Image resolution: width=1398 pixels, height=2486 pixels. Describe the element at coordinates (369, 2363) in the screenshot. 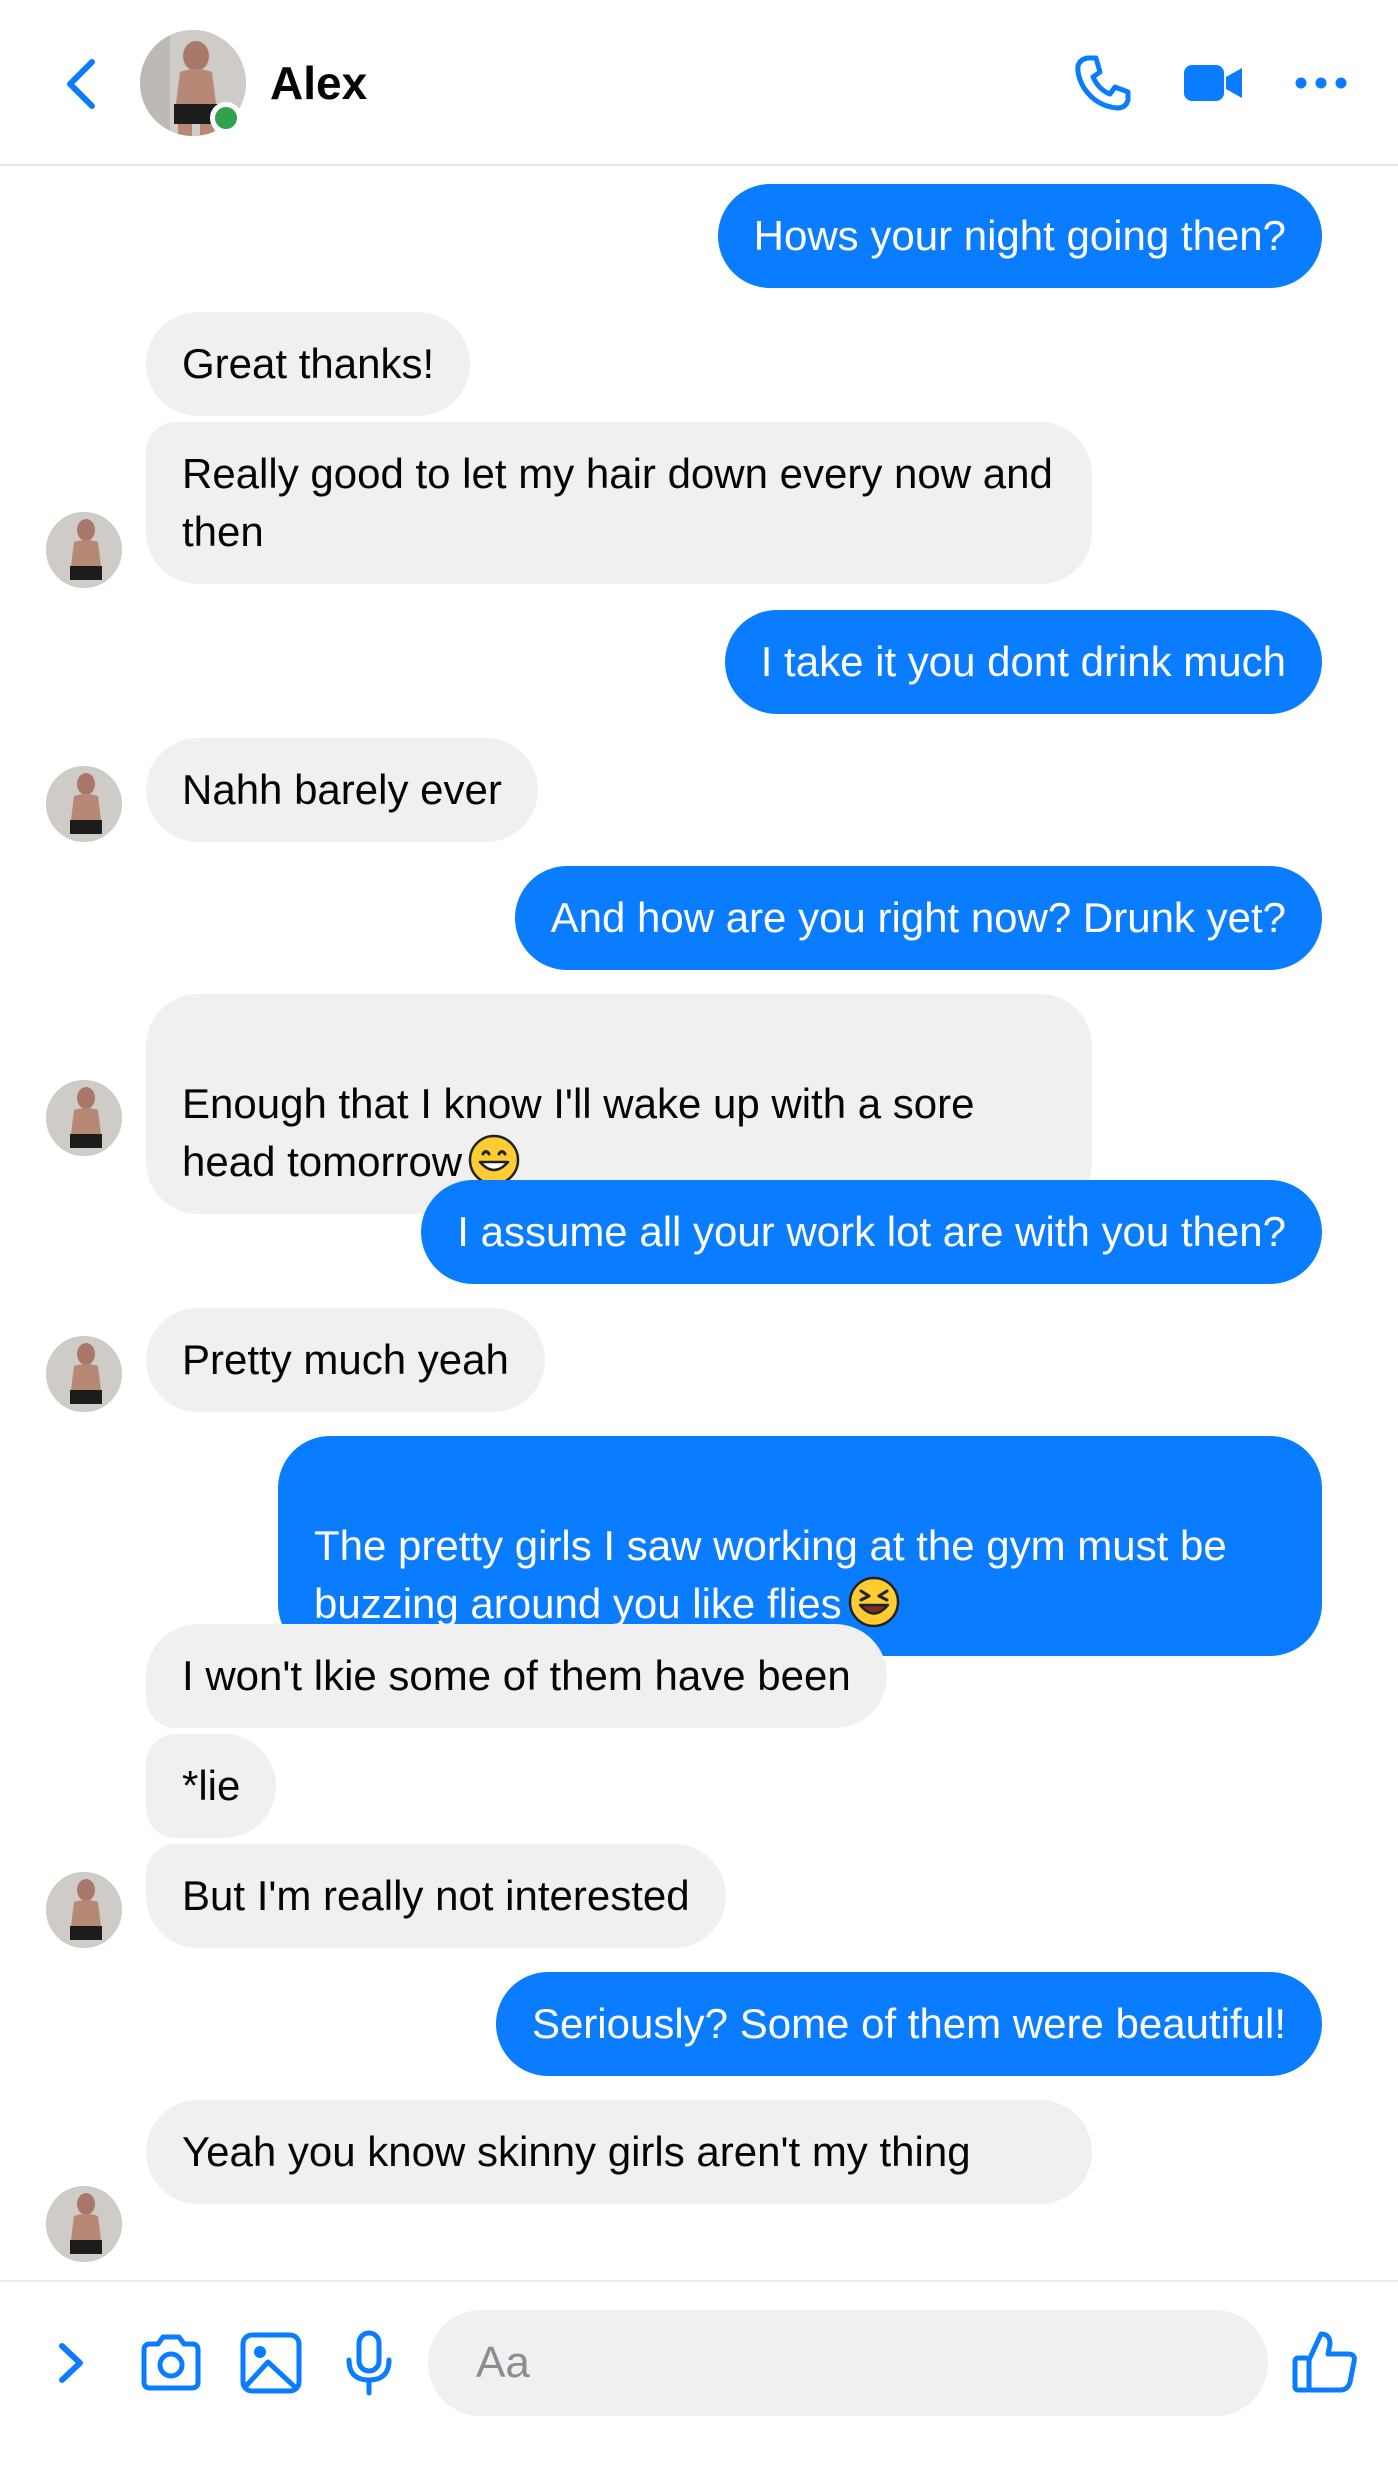

I see `microphone-icon` at that location.